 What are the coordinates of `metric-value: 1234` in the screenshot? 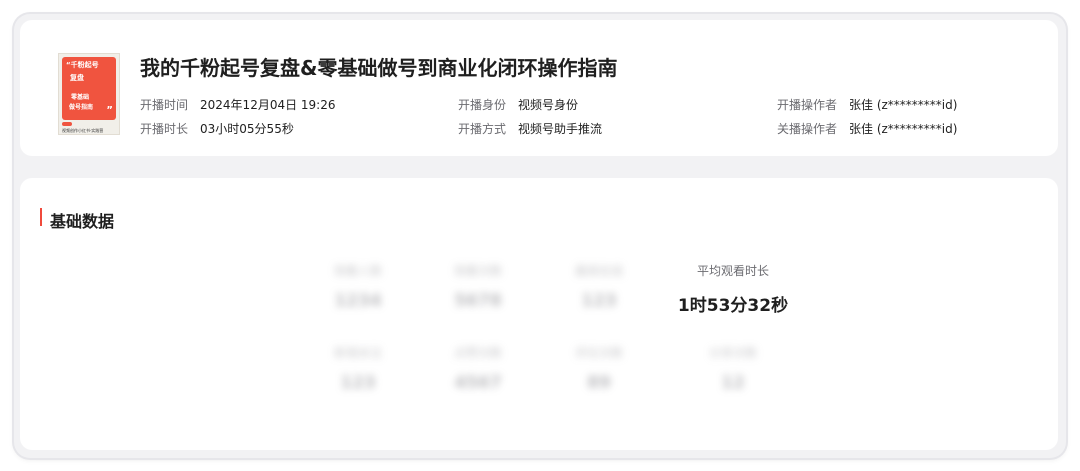 It's located at (358, 301).